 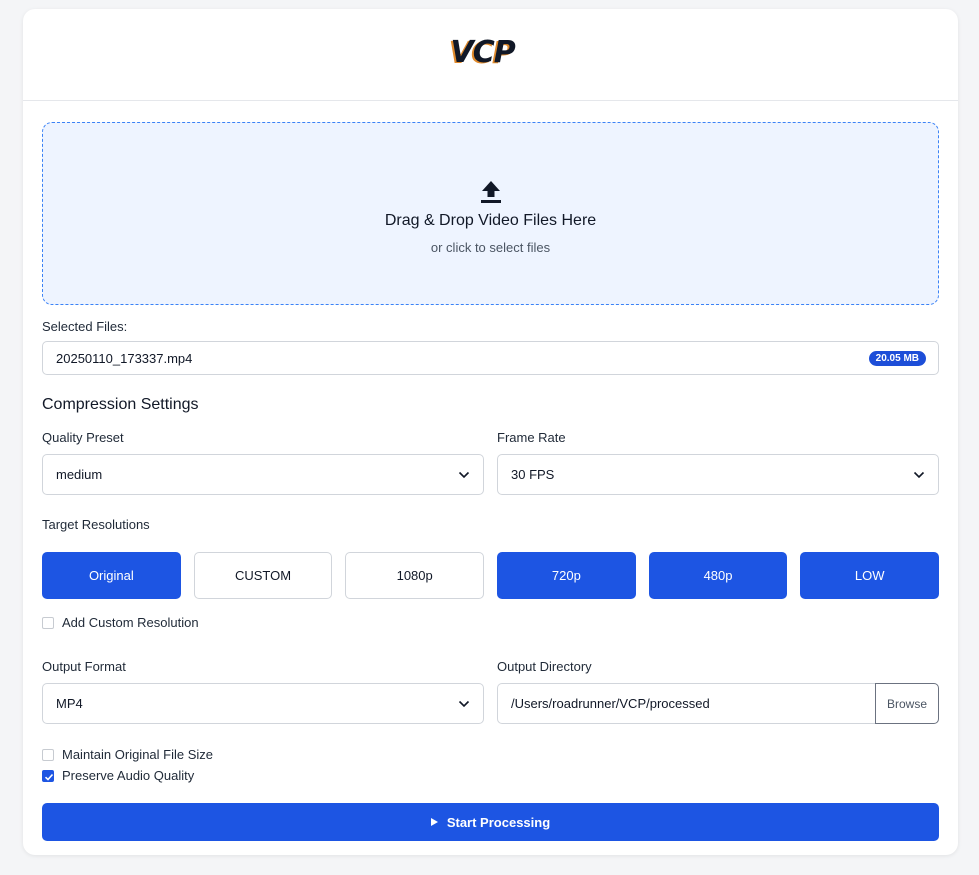 What do you see at coordinates (533, 474) in the screenshot?
I see `frame-rate-value: 30 FPS` at bounding box center [533, 474].